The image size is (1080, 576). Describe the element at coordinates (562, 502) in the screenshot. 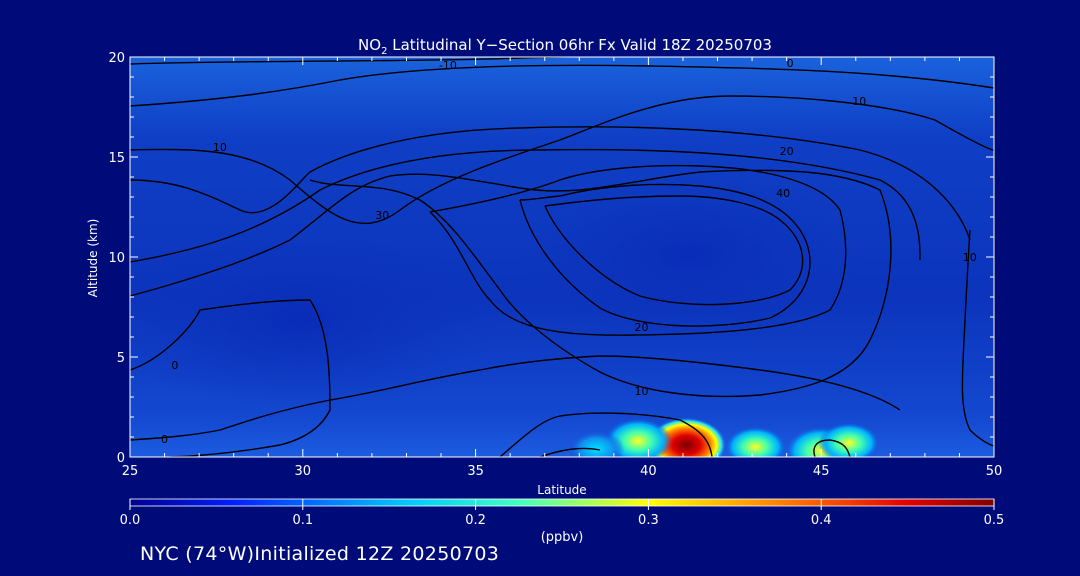

I see `colorbar` at that location.